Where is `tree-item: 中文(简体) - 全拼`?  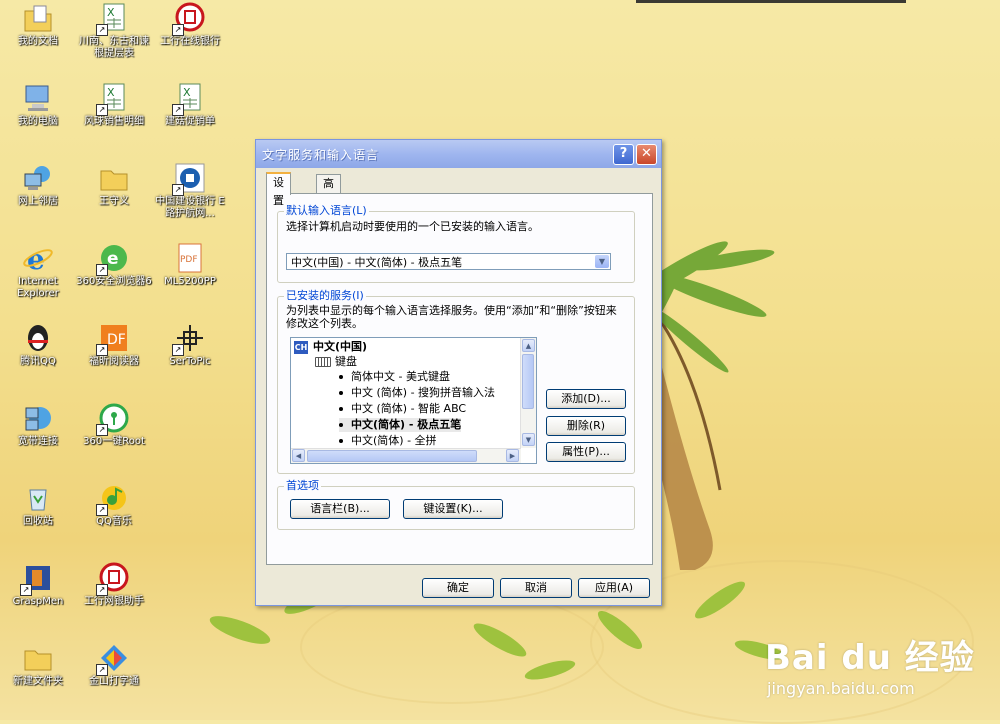 tree-item: 中文(简体) - 全拼 is located at coordinates (388, 441).